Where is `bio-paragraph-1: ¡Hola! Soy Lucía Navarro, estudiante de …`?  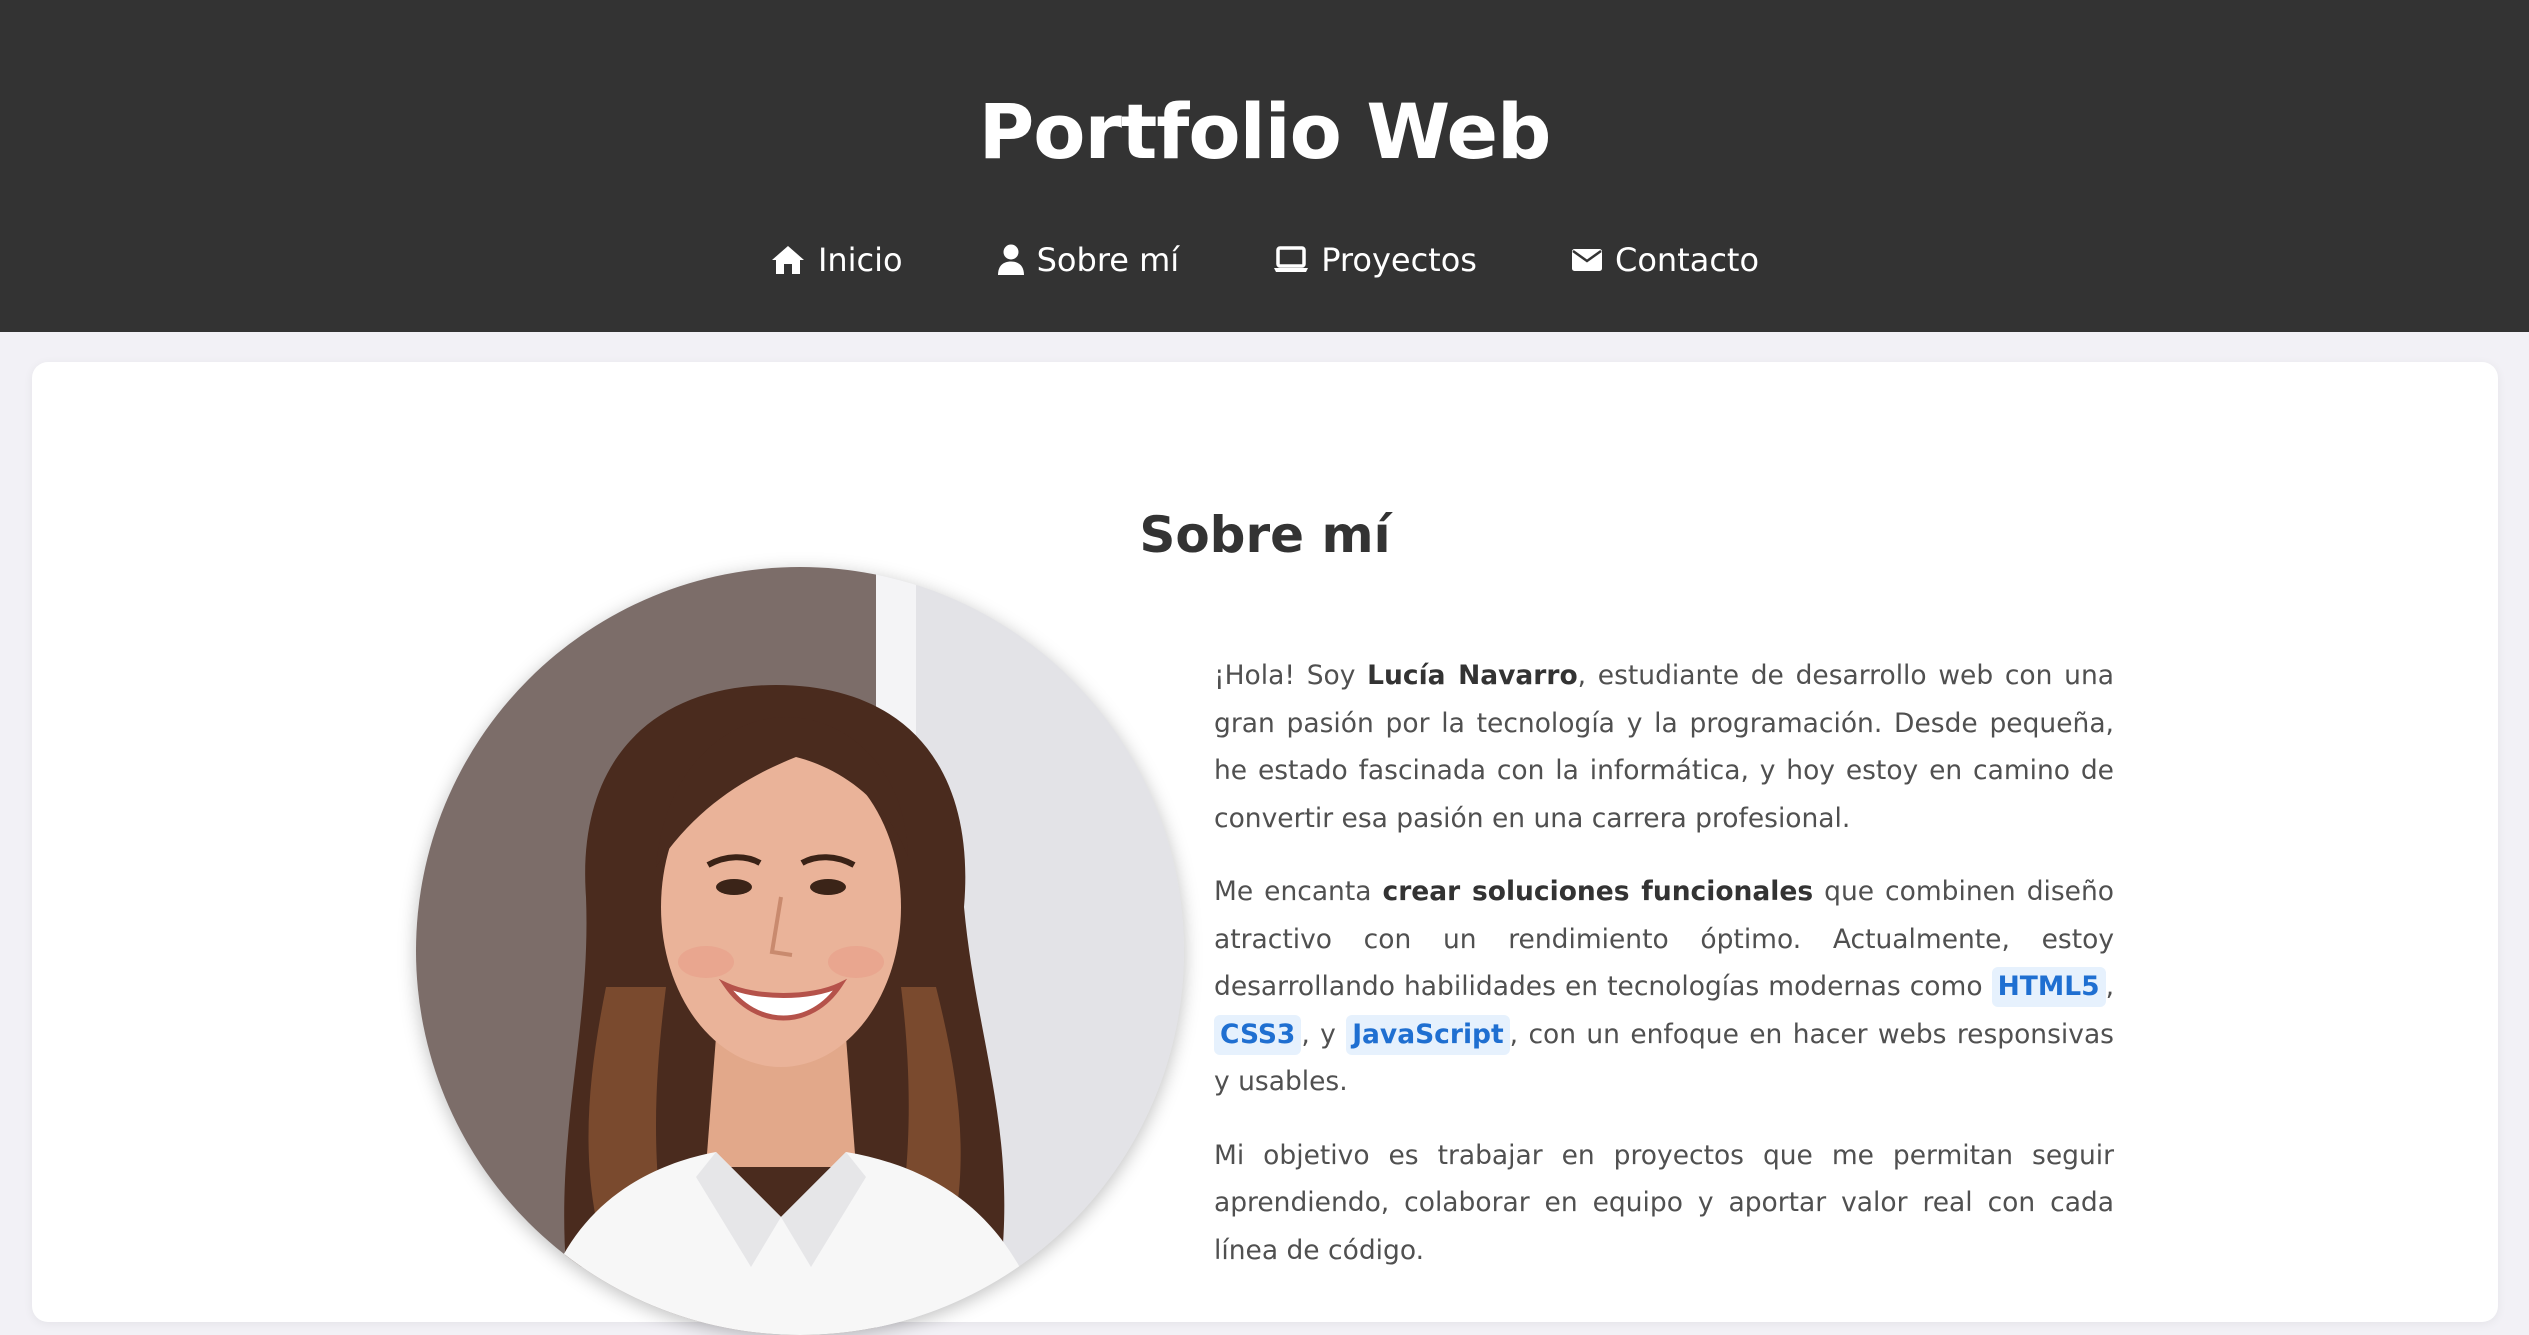 bio-paragraph-1: ¡Hola! Soy Lucía Navarro, estudiante de … is located at coordinates (1664, 747).